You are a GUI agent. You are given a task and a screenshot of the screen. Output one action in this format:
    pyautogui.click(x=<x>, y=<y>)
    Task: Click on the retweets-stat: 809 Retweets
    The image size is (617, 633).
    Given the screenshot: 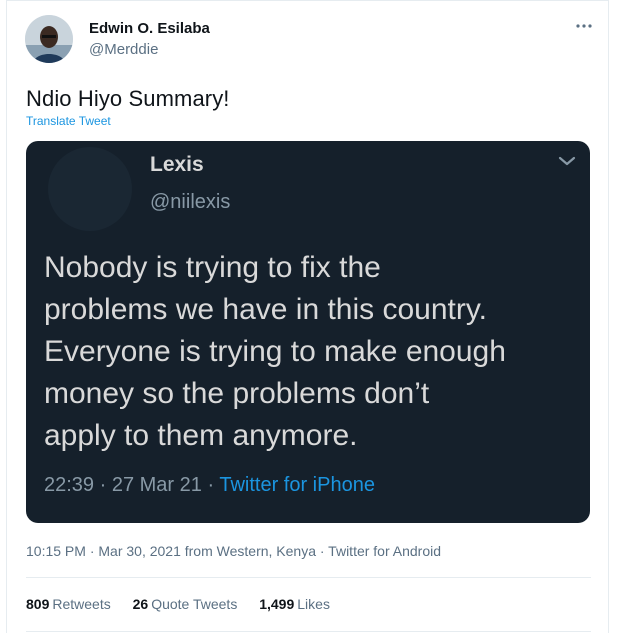 What is the action you would take?
    pyautogui.click(x=68, y=604)
    